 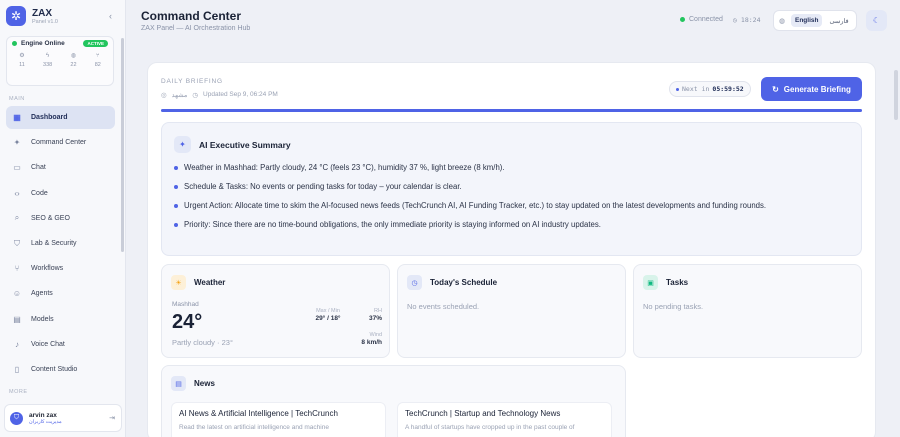 What do you see at coordinates (807, 20) in the screenshot?
I see `lang-english-button: English` at bounding box center [807, 20].